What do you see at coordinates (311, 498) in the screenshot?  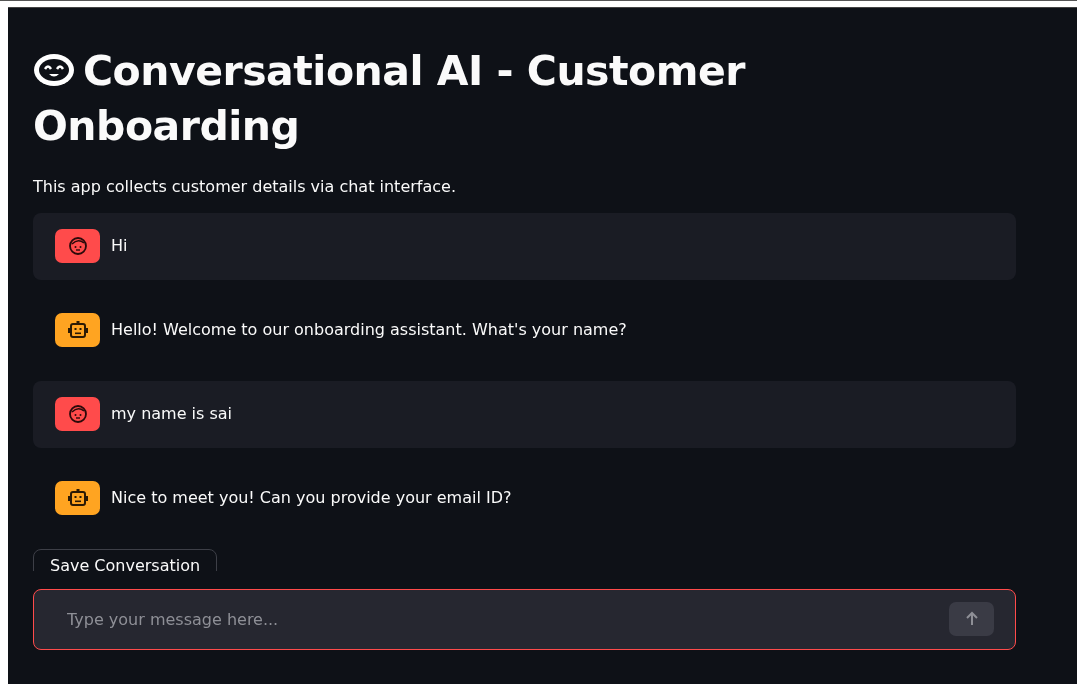 I see `message-text: Nice to meet you! Can you provide your email ID?` at bounding box center [311, 498].